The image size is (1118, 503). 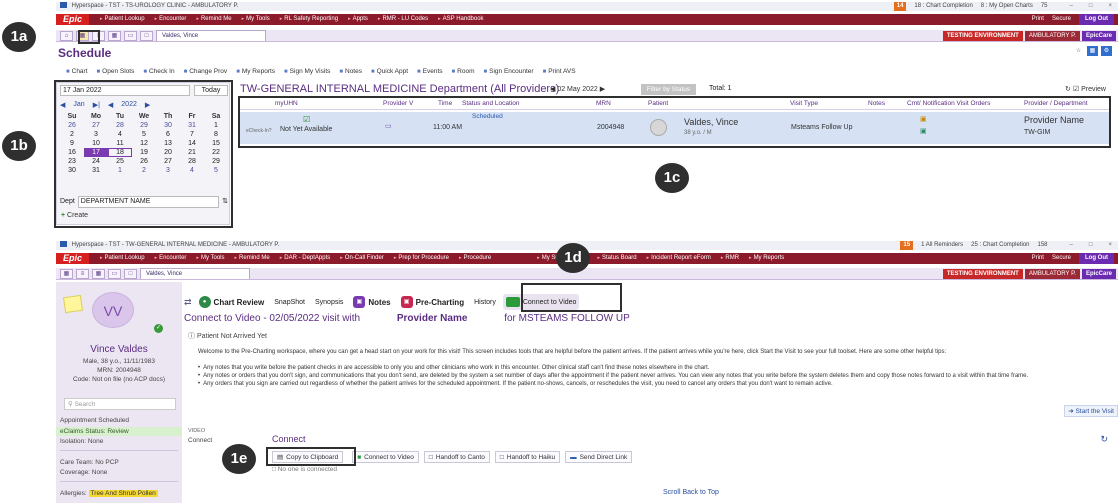 What do you see at coordinates (308, 457) in the screenshot?
I see `copy-to-clipboard-button: ▤ Copy to Clipboard` at bounding box center [308, 457].